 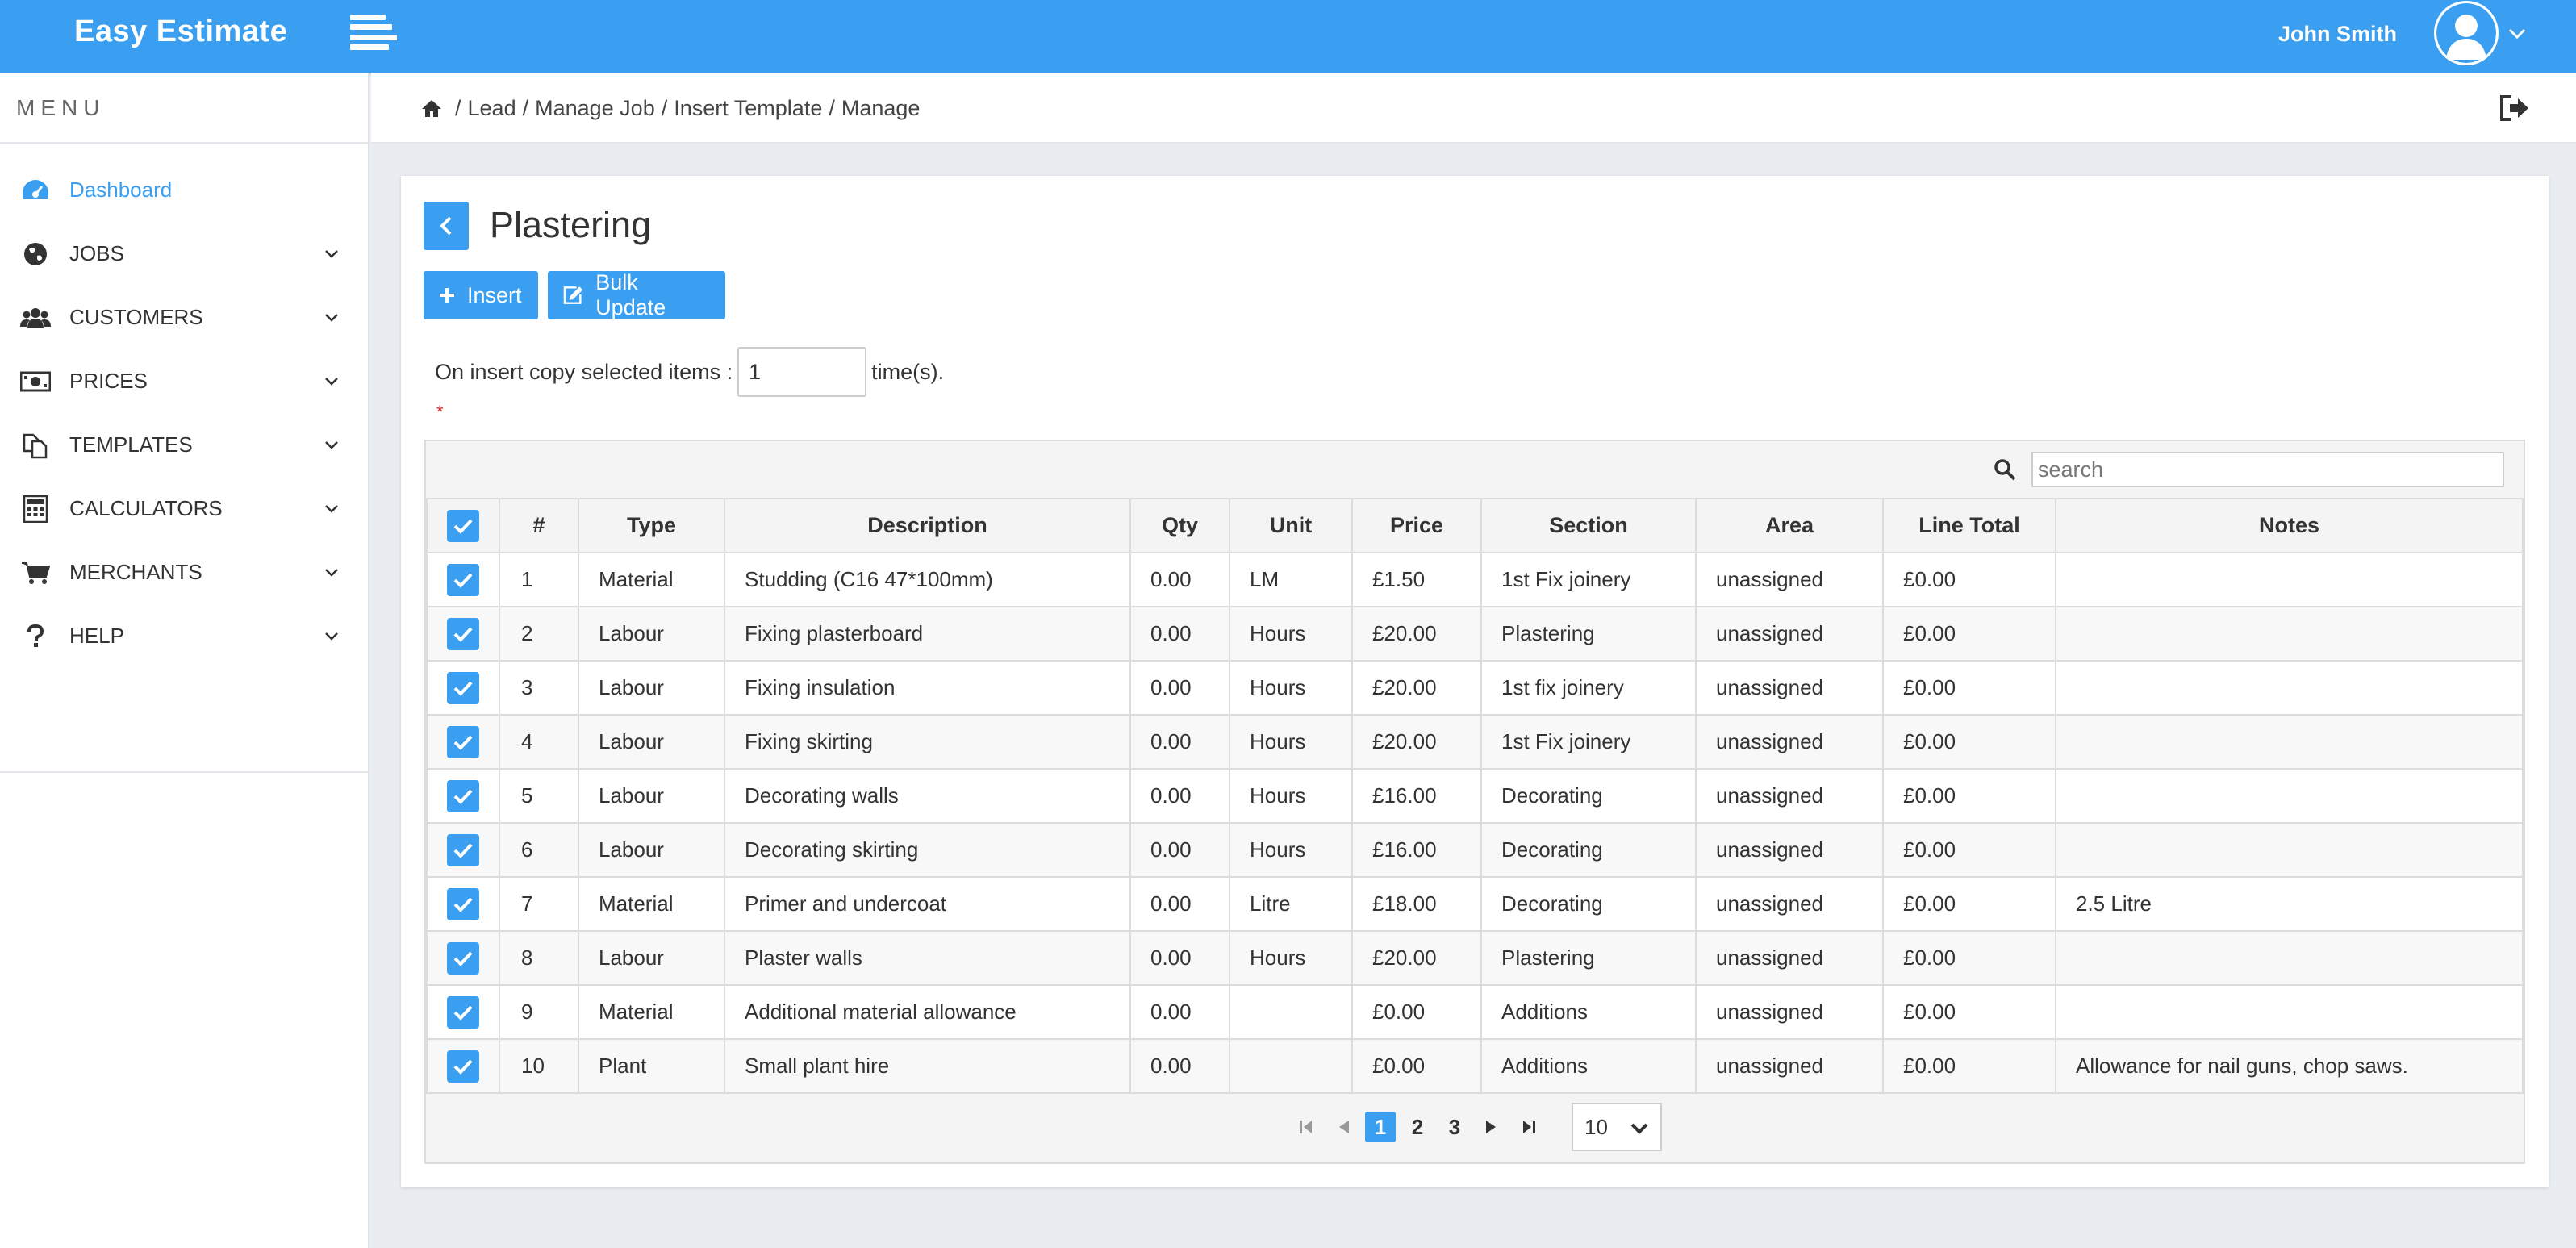 I want to click on copy-times-input, so click(x=802, y=372).